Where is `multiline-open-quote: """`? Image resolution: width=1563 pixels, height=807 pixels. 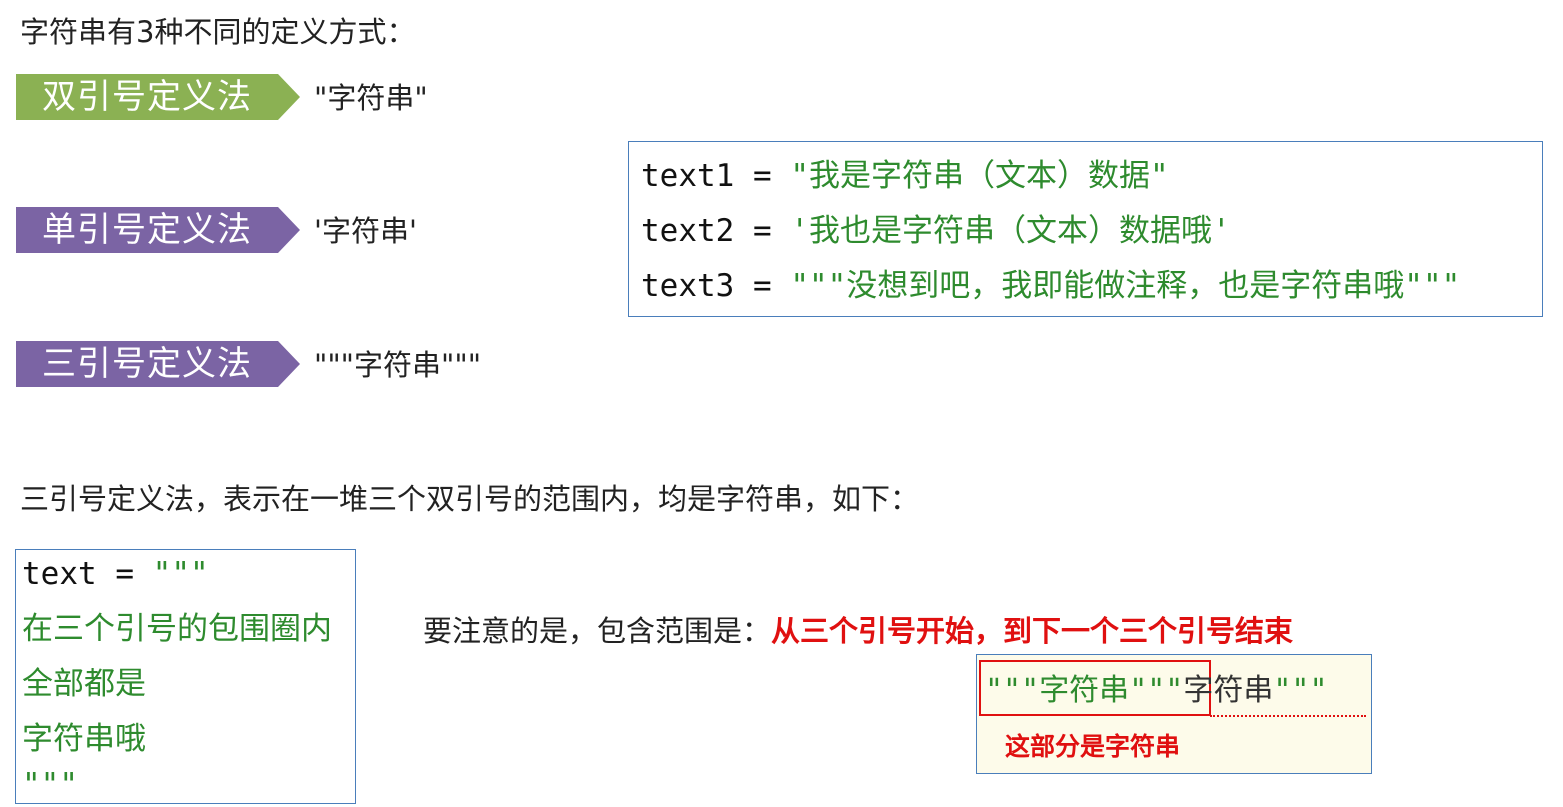
multiline-open-quote: """ is located at coordinates (180, 574).